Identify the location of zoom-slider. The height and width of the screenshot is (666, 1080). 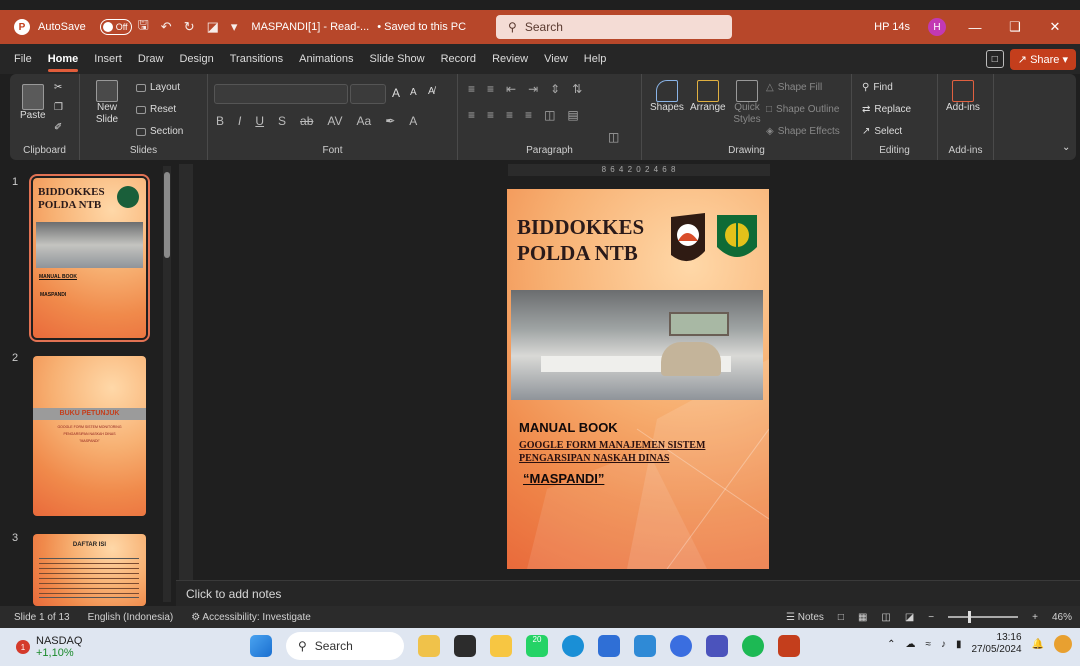
(983, 617).